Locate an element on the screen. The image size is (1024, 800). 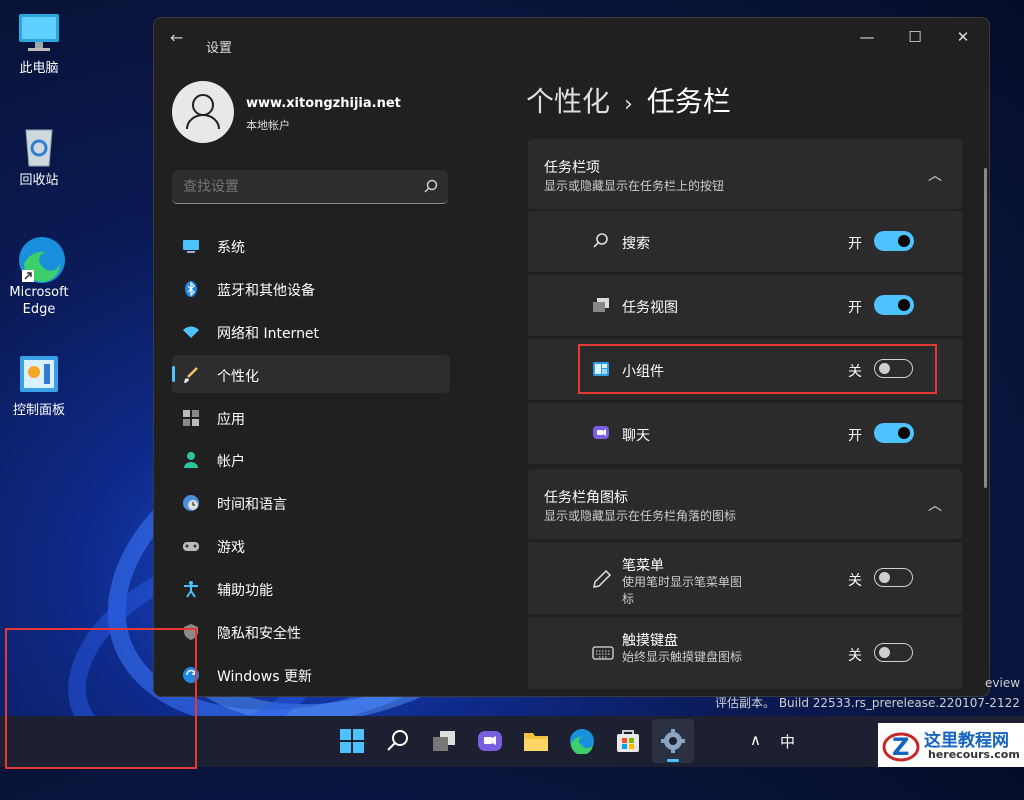
page-title: 任务栏 is located at coordinates (688, 101).